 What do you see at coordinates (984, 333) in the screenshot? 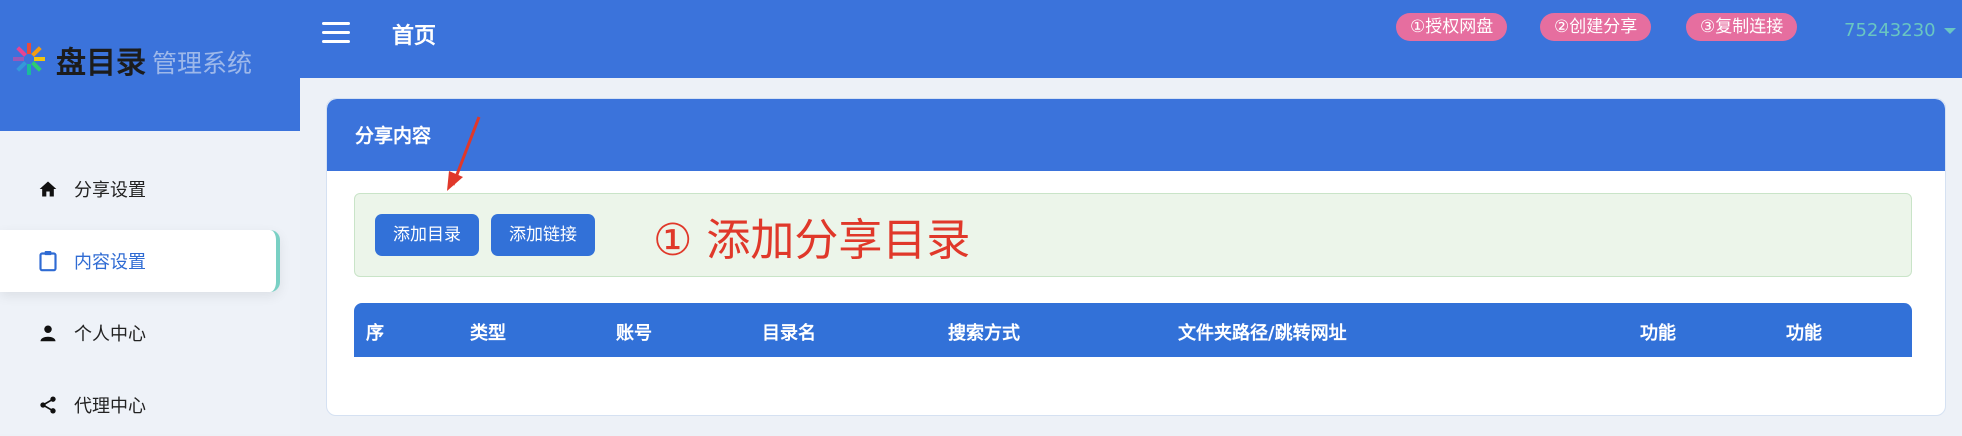
I see `column-header: 搜索方式` at bounding box center [984, 333].